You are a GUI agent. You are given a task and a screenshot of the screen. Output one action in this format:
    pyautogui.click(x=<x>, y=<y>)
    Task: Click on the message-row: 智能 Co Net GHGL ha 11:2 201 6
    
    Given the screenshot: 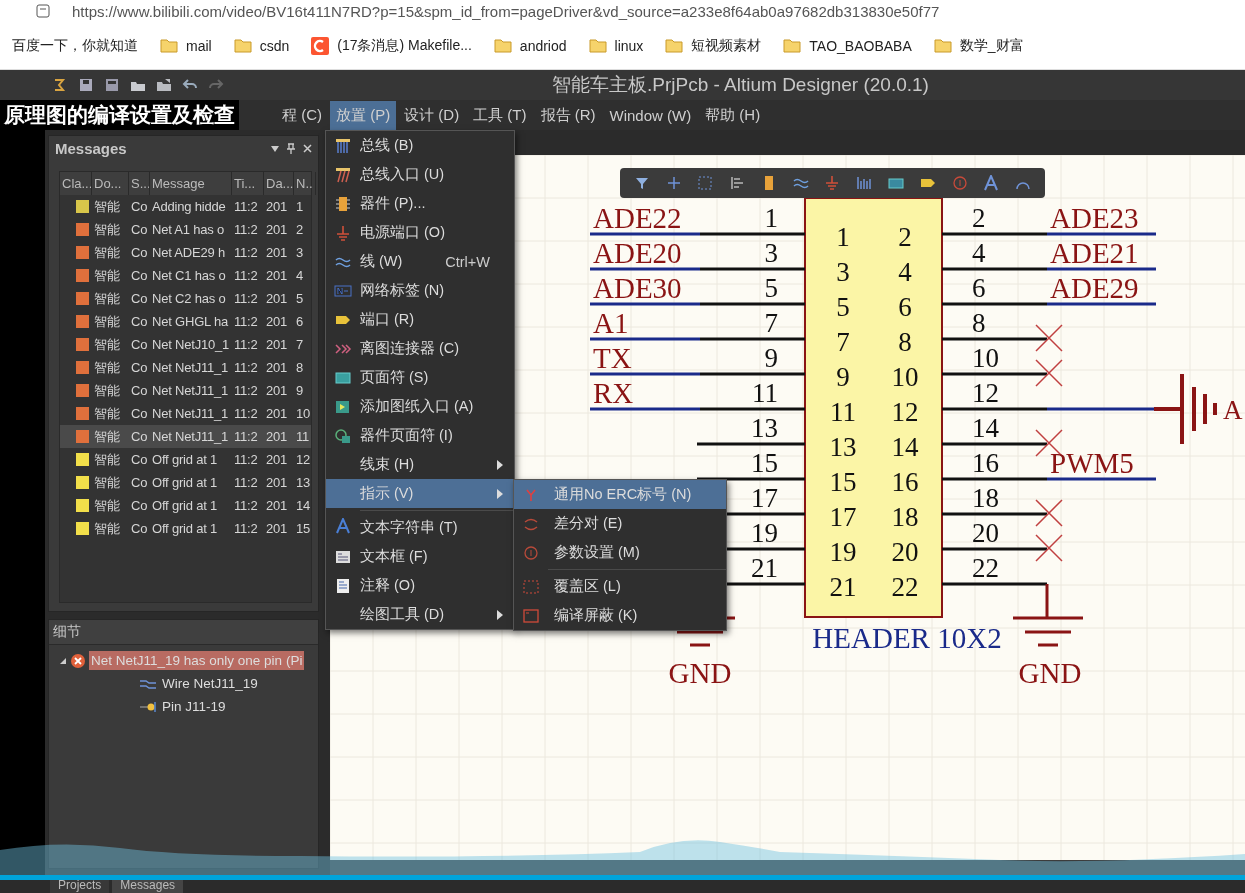 What is the action you would take?
    pyautogui.click(x=185, y=321)
    